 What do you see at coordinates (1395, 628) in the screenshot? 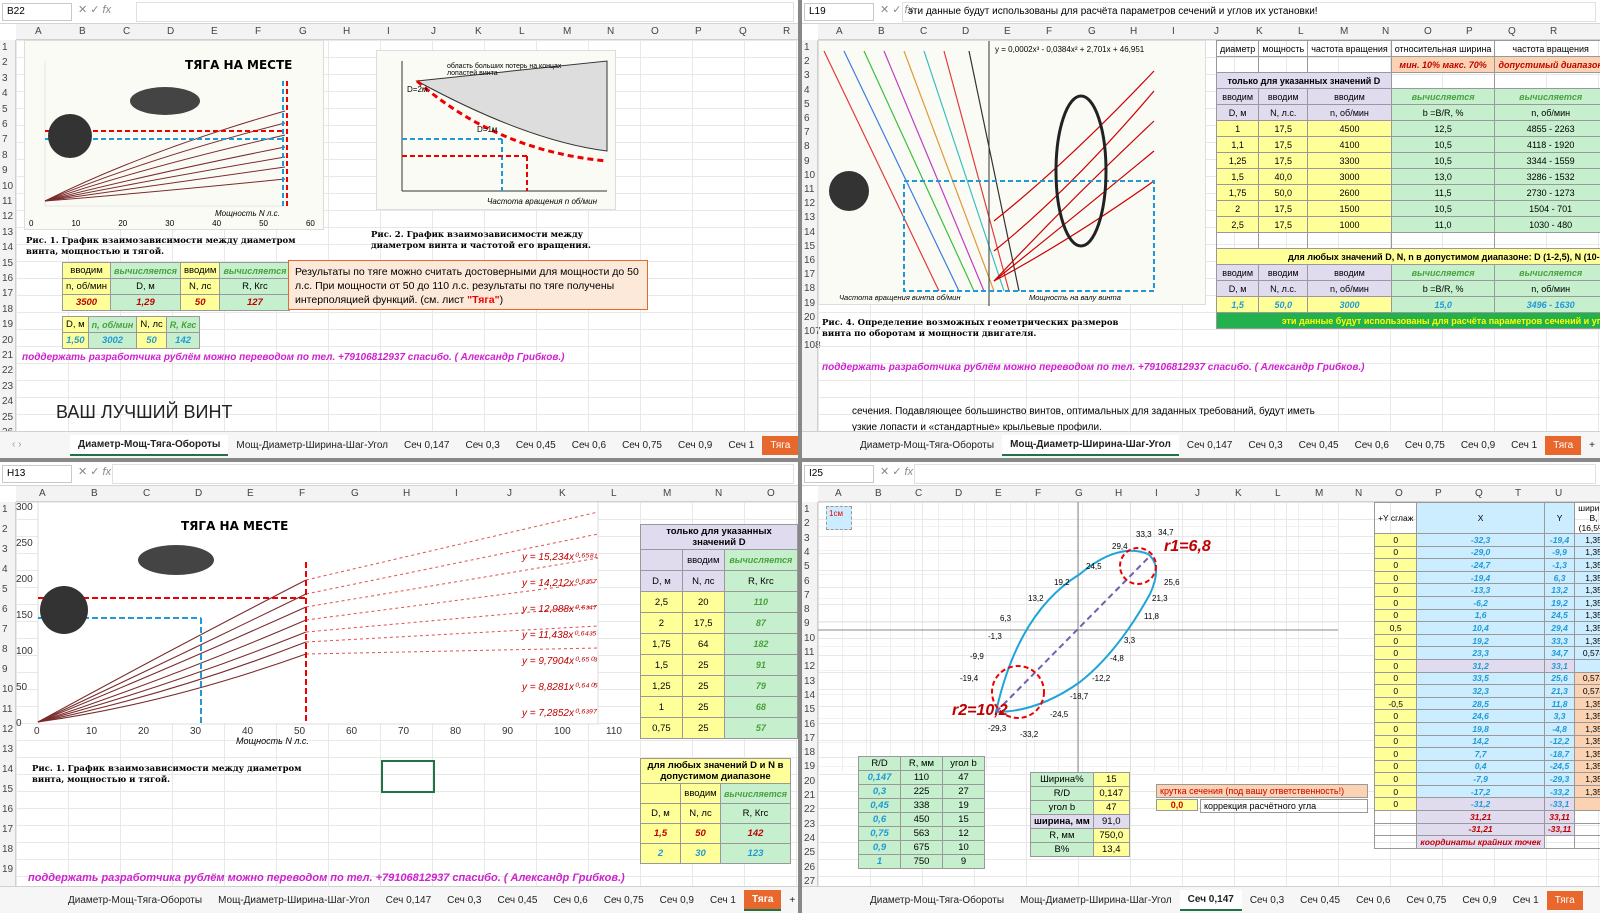
I see `smooth-cell: 0,5` at bounding box center [1395, 628].